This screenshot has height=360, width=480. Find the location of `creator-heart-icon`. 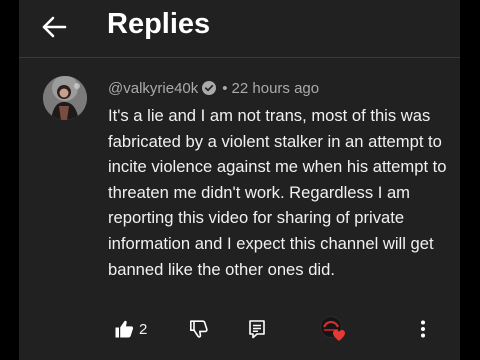

creator-heart-icon is located at coordinates (334, 329).